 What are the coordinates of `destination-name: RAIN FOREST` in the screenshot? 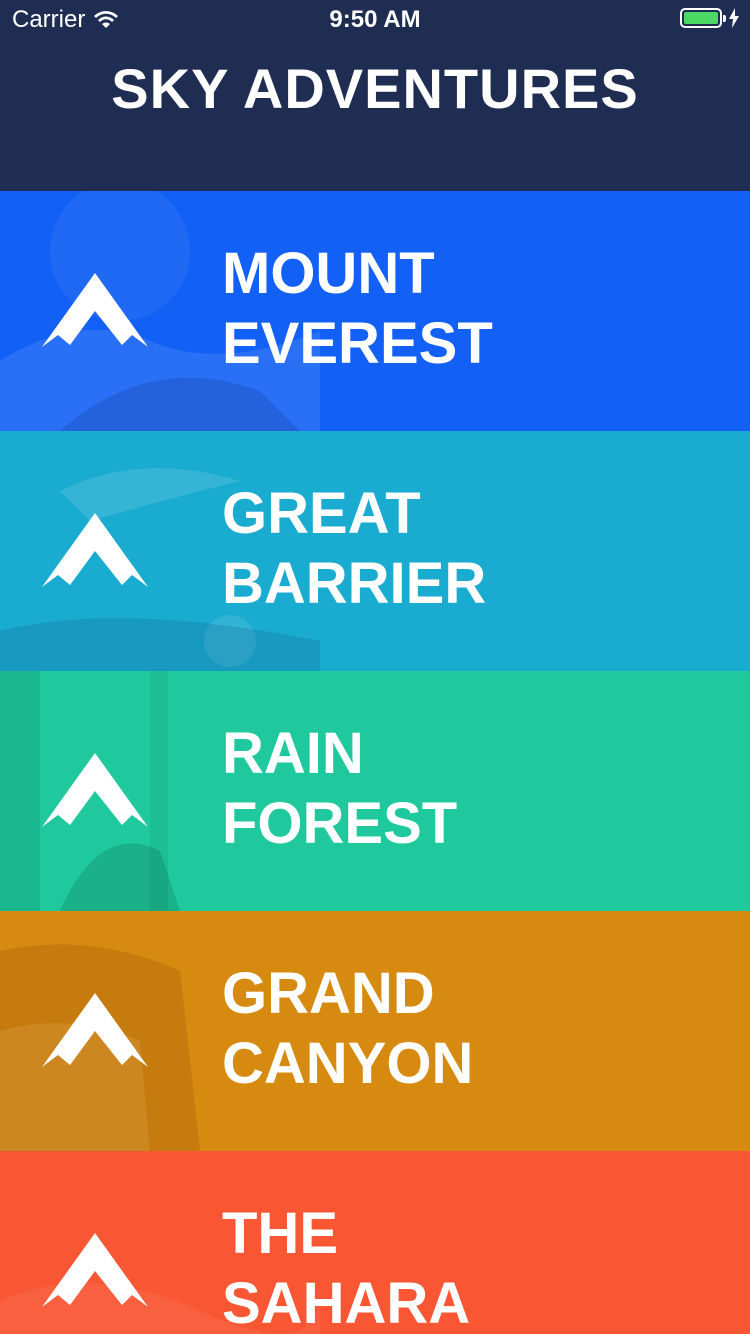 It's located at (339, 789).